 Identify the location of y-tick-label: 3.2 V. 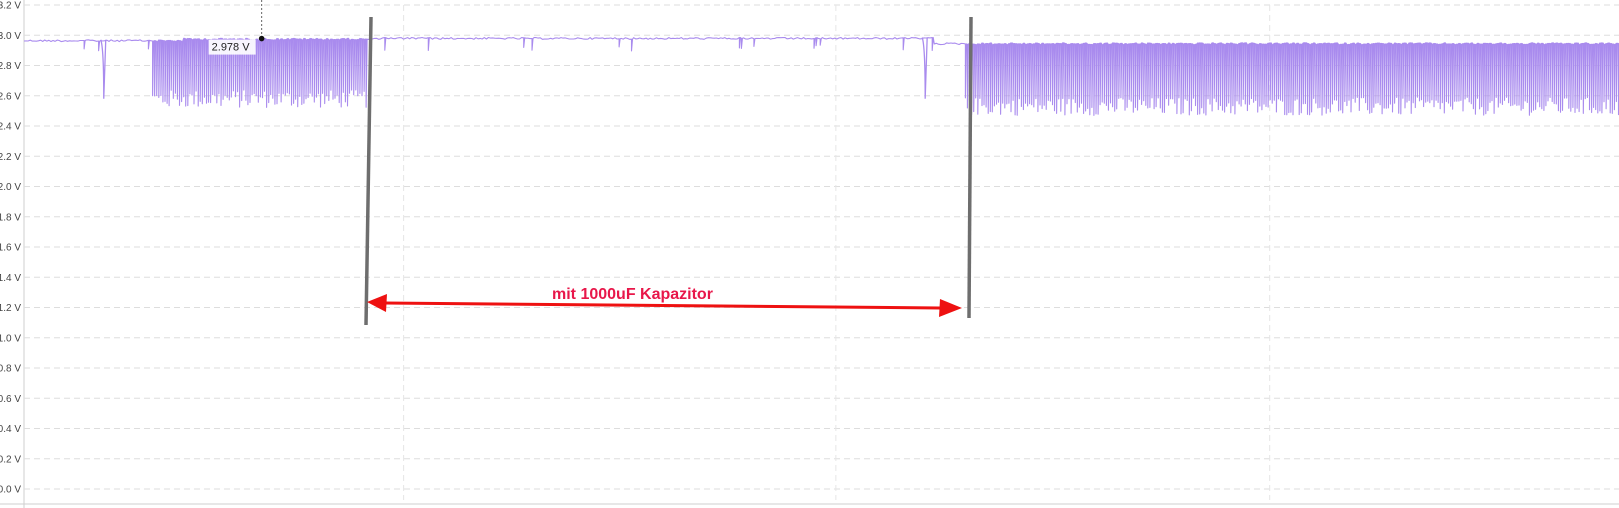
(10, 6).